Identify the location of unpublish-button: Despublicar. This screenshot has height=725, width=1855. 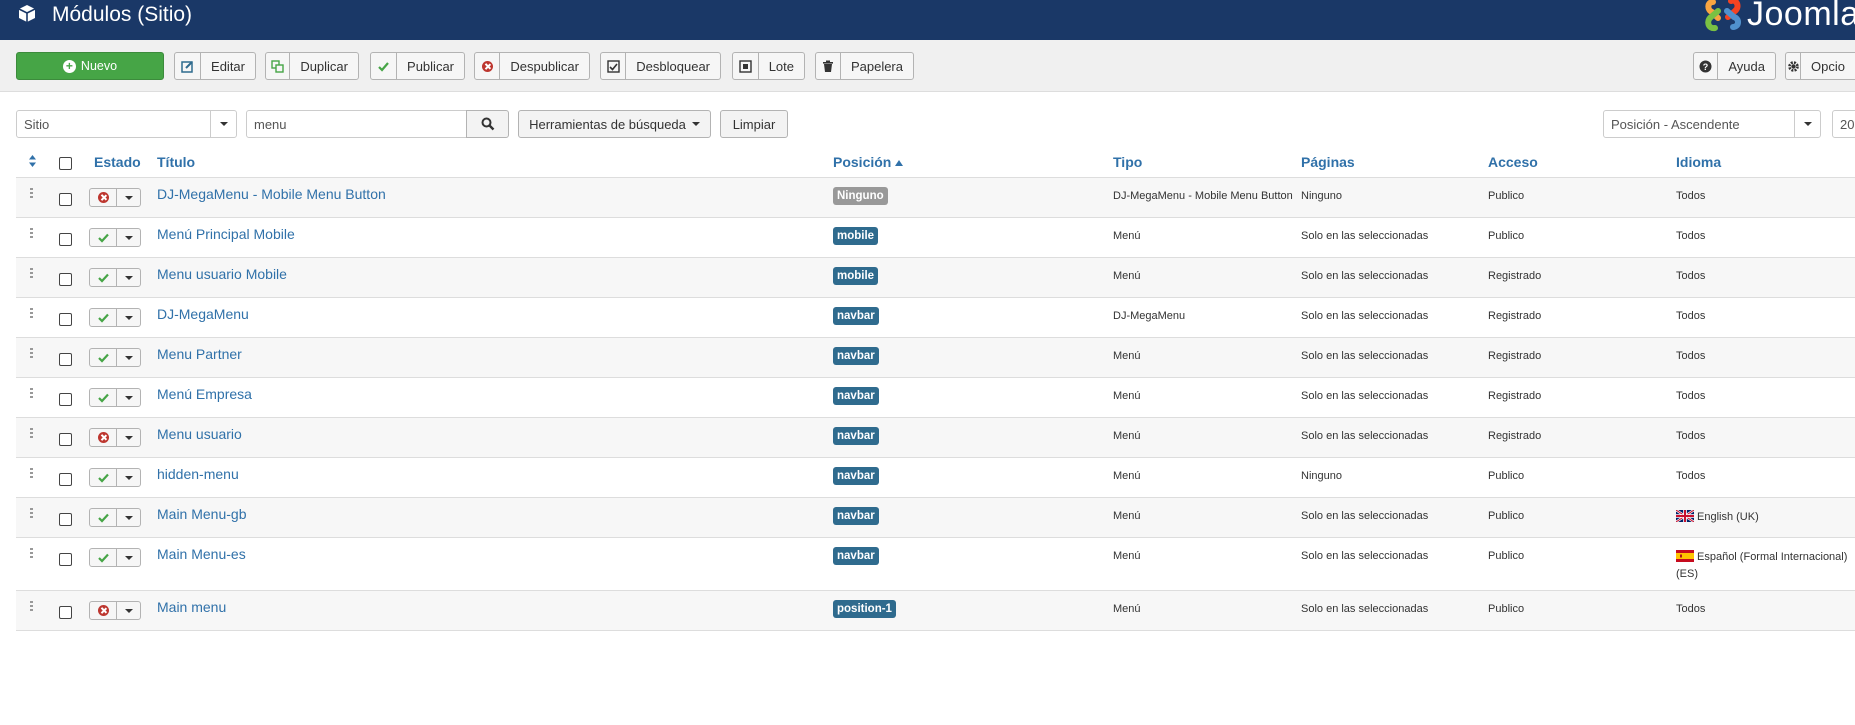
(532, 66).